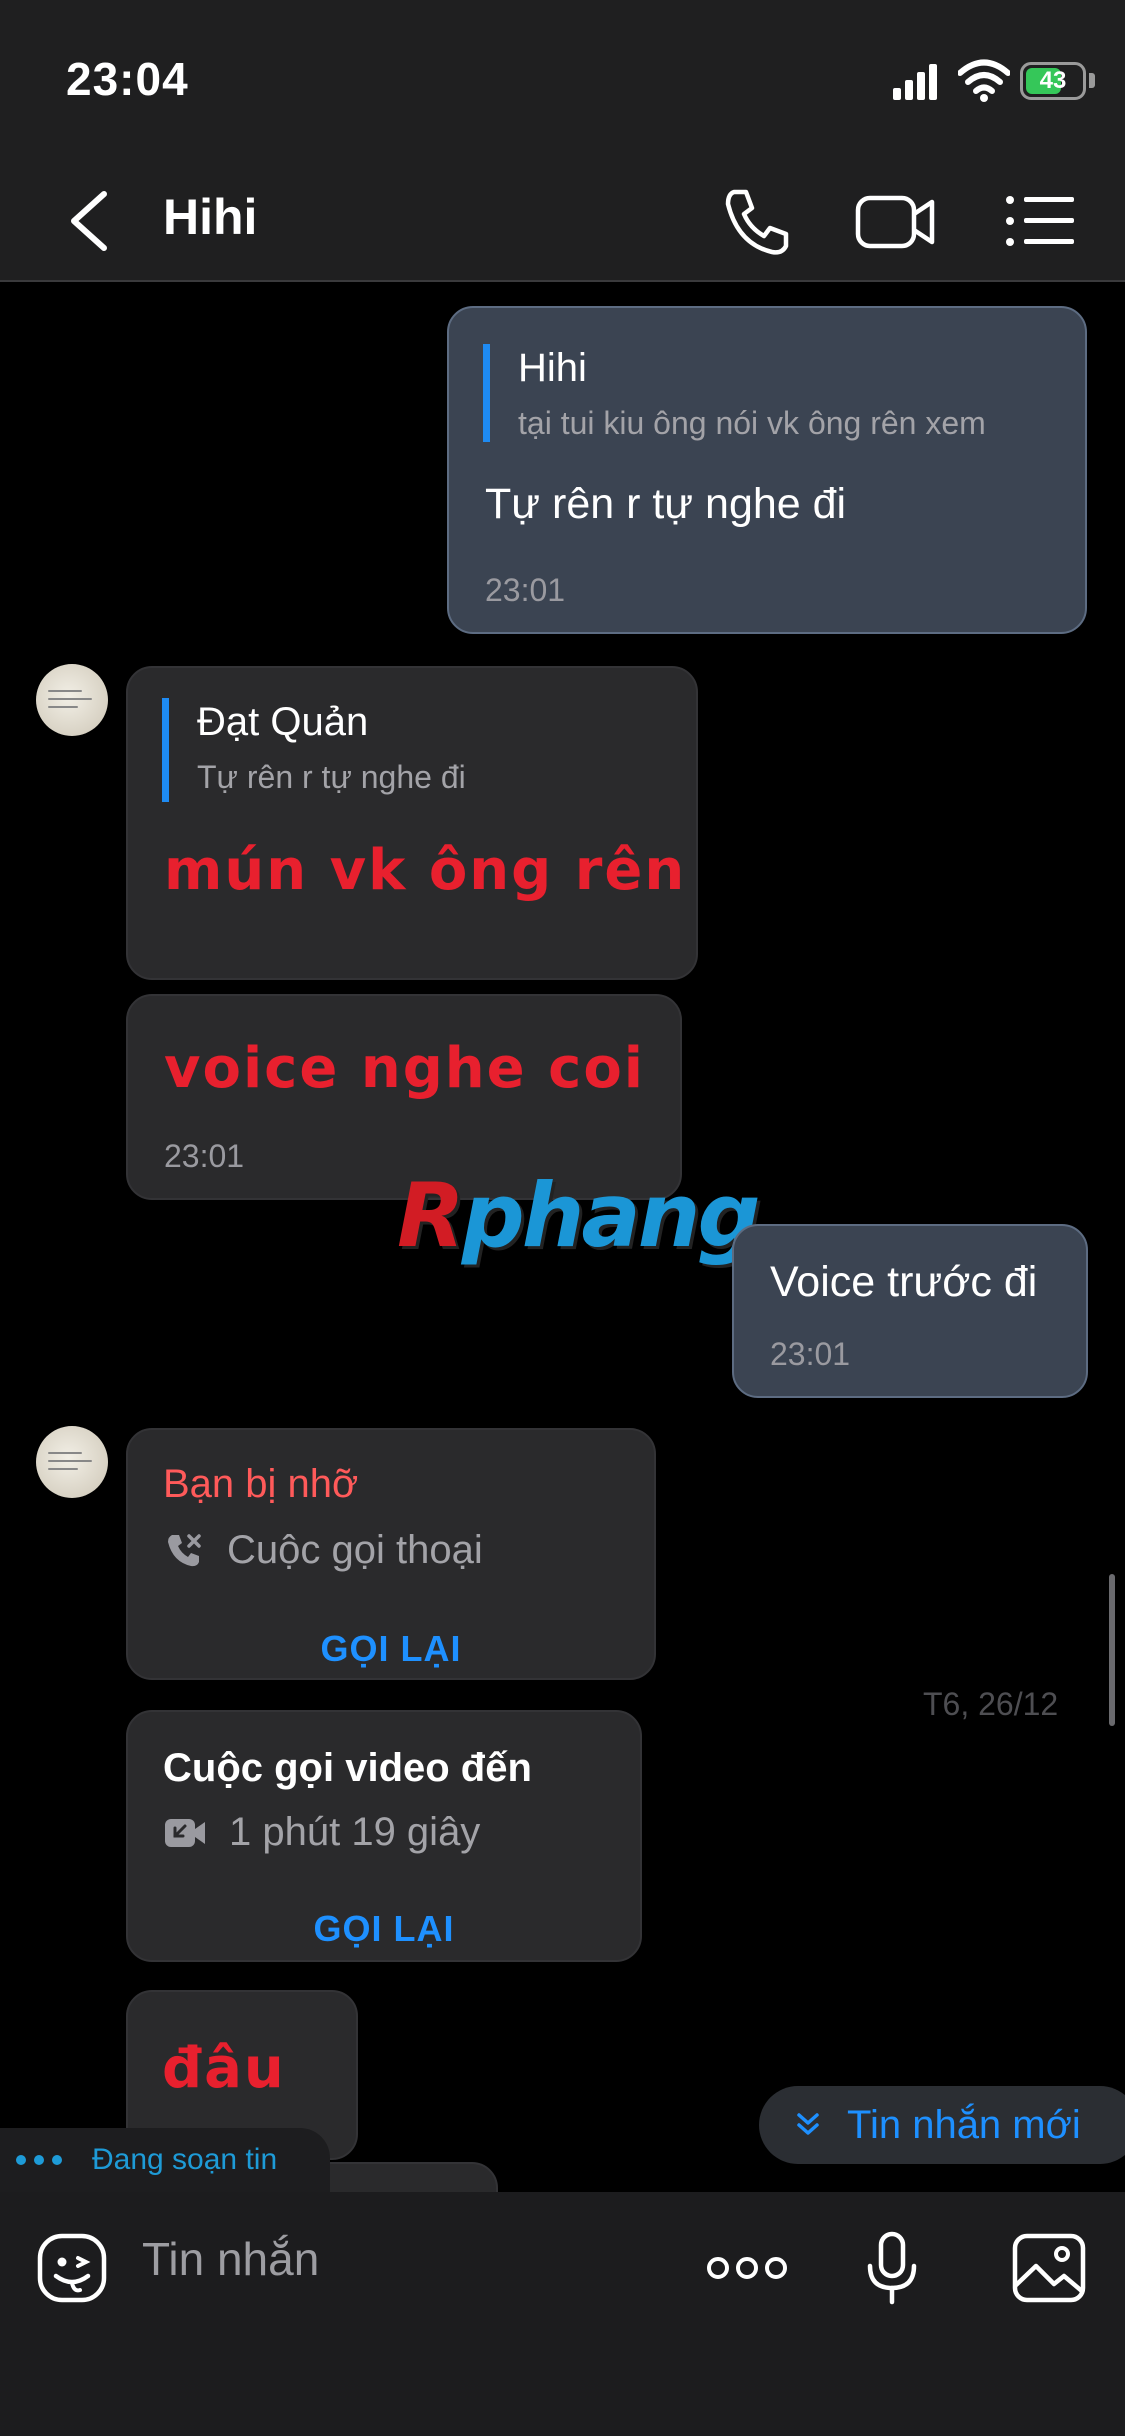  What do you see at coordinates (347, 1768) in the screenshot?
I see `video-call-title: Cuộc gọi video đến` at bounding box center [347, 1768].